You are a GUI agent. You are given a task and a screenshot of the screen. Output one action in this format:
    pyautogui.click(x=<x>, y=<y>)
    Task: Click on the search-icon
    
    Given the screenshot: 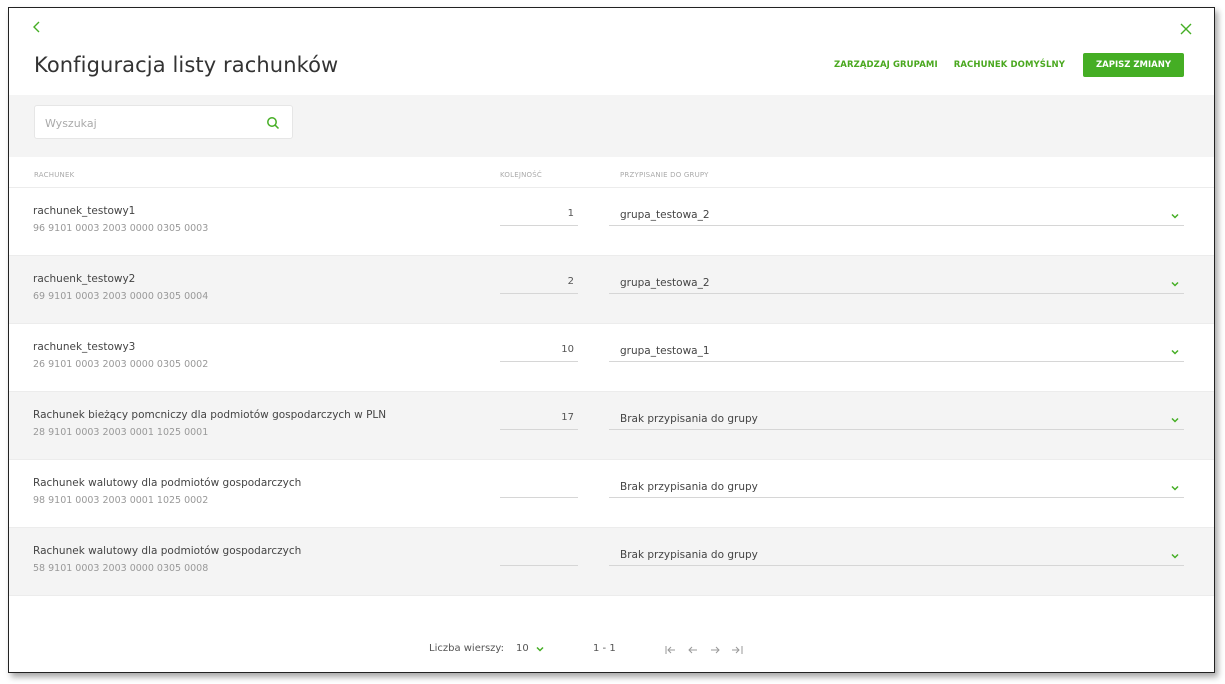 What is the action you would take?
    pyautogui.click(x=273, y=123)
    